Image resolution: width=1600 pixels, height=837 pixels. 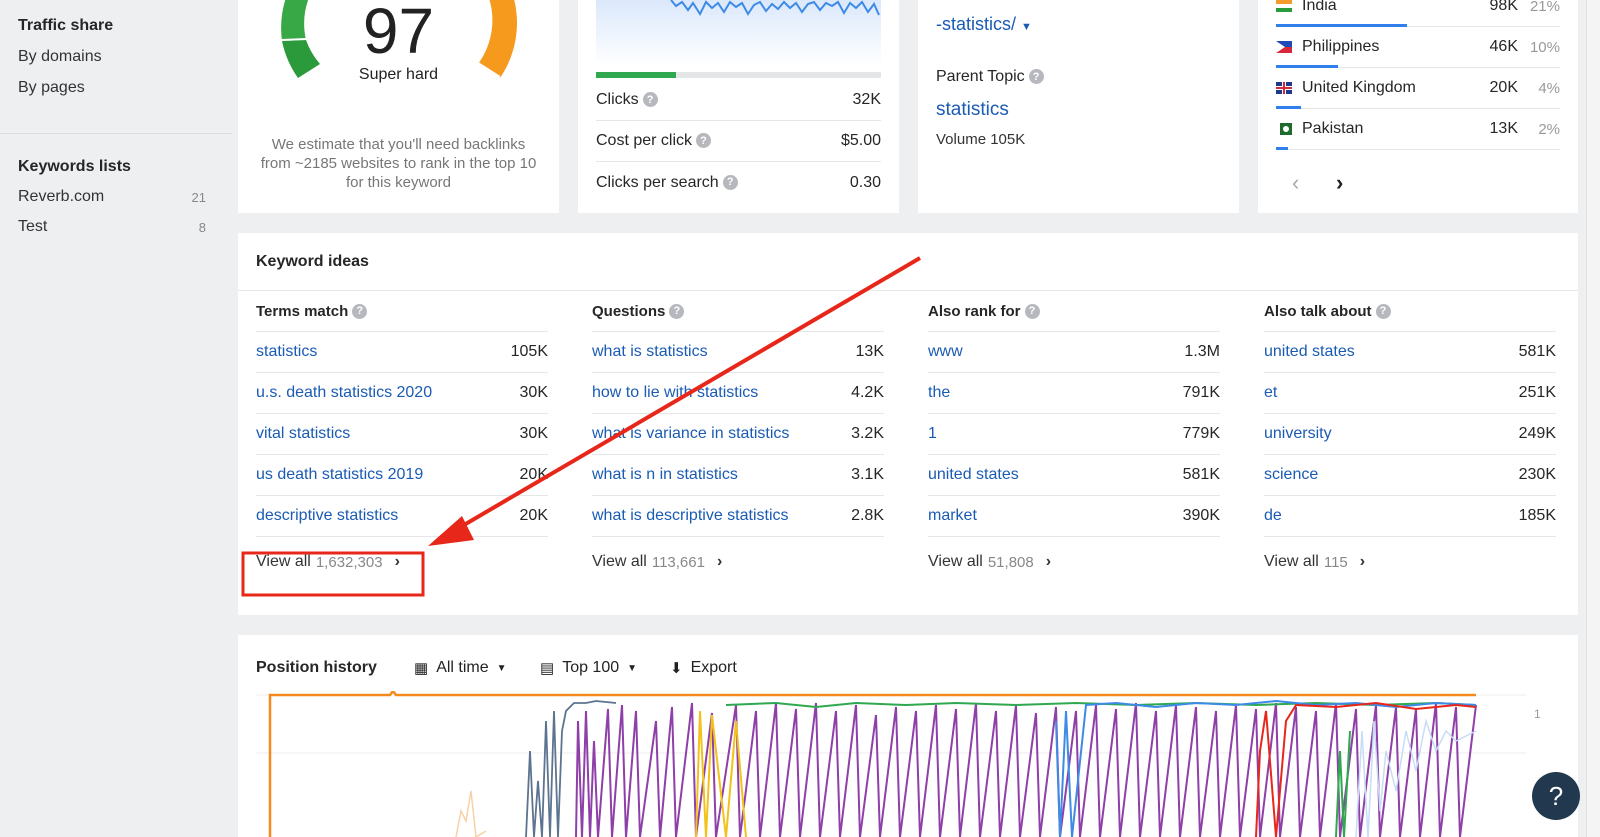 I want to click on export-button: ⬇ Export, so click(x=703, y=668).